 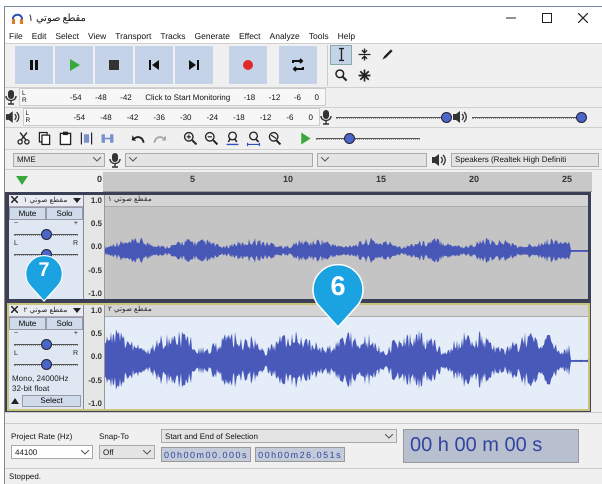 I want to click on pause-button, so click(x=34, y=65).